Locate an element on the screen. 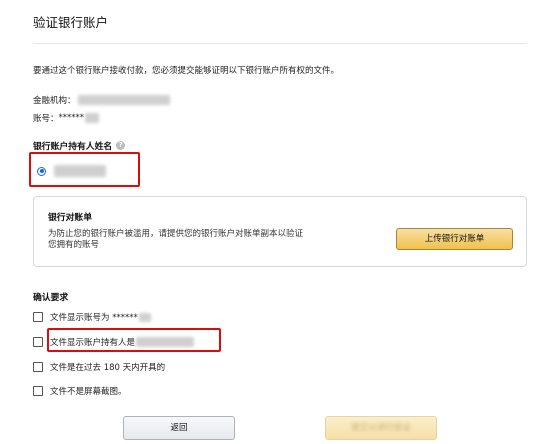 This screenshot has width=560, height=444. requirement-label: 文件不是屏幕截图。 is located at coordinates (88, 392).